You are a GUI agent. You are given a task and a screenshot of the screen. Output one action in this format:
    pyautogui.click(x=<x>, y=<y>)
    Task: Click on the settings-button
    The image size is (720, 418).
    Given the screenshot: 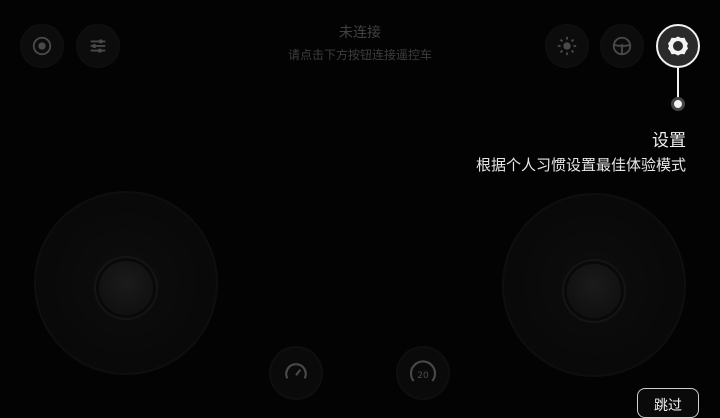 What is the action you would take?
    pyautogui.click(x=678, y=46)
    